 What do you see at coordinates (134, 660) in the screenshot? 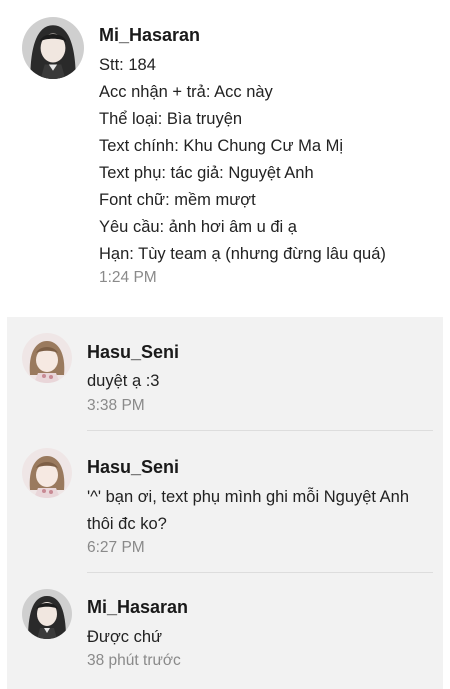
I see `timestamp: 38 phút trước` at bounding box center [134, 660].